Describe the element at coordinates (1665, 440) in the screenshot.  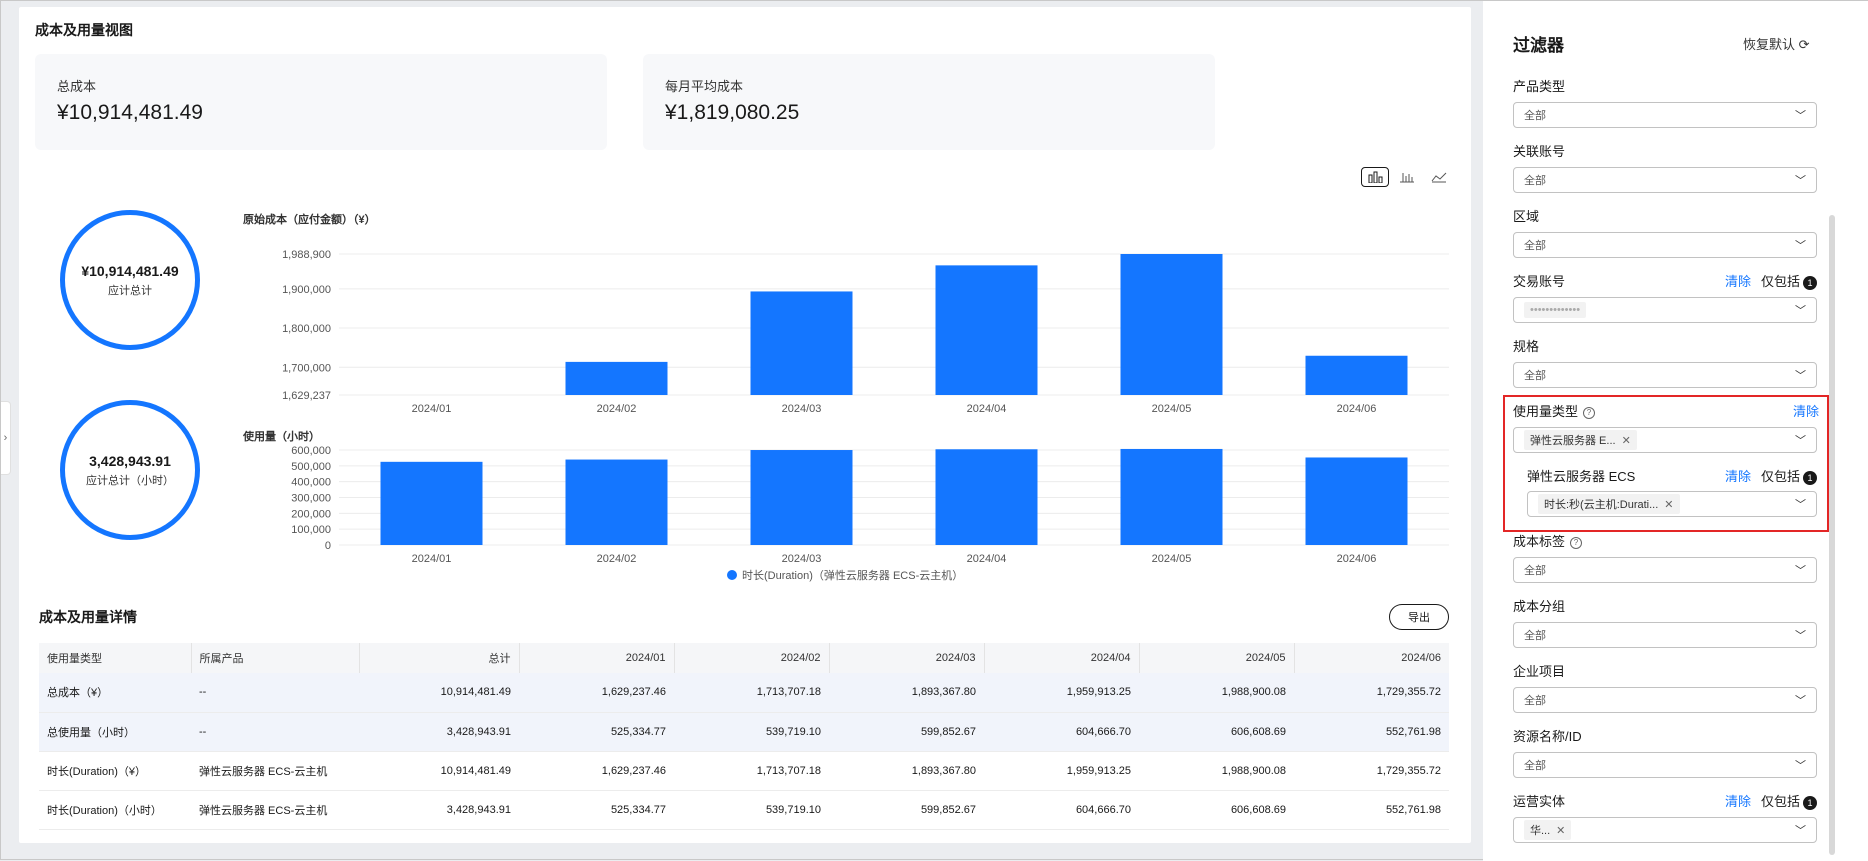
I see `usage-type-select: 弹性云服务器 E...✕﹀` at that location.